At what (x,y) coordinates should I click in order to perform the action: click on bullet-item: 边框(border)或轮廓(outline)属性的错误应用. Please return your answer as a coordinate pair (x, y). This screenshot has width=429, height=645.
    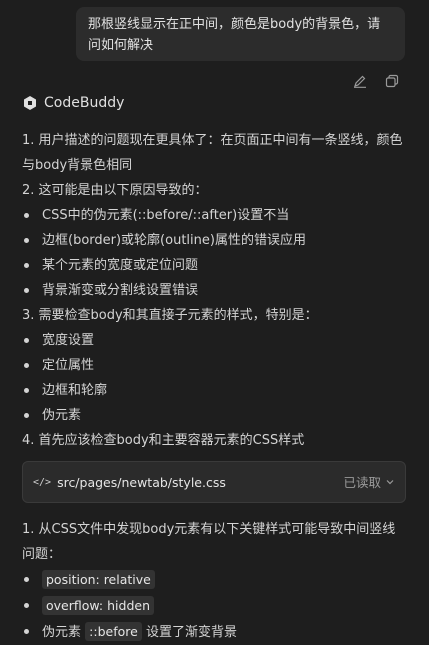
    Looking at the image, I should click on (214, 240).